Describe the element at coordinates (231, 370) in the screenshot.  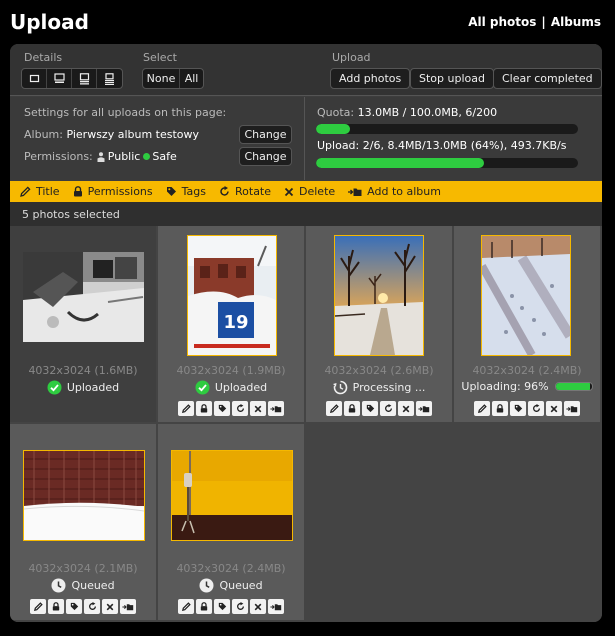
I see `photo-meta: 4032x3024 (1.9MB)` at that location.